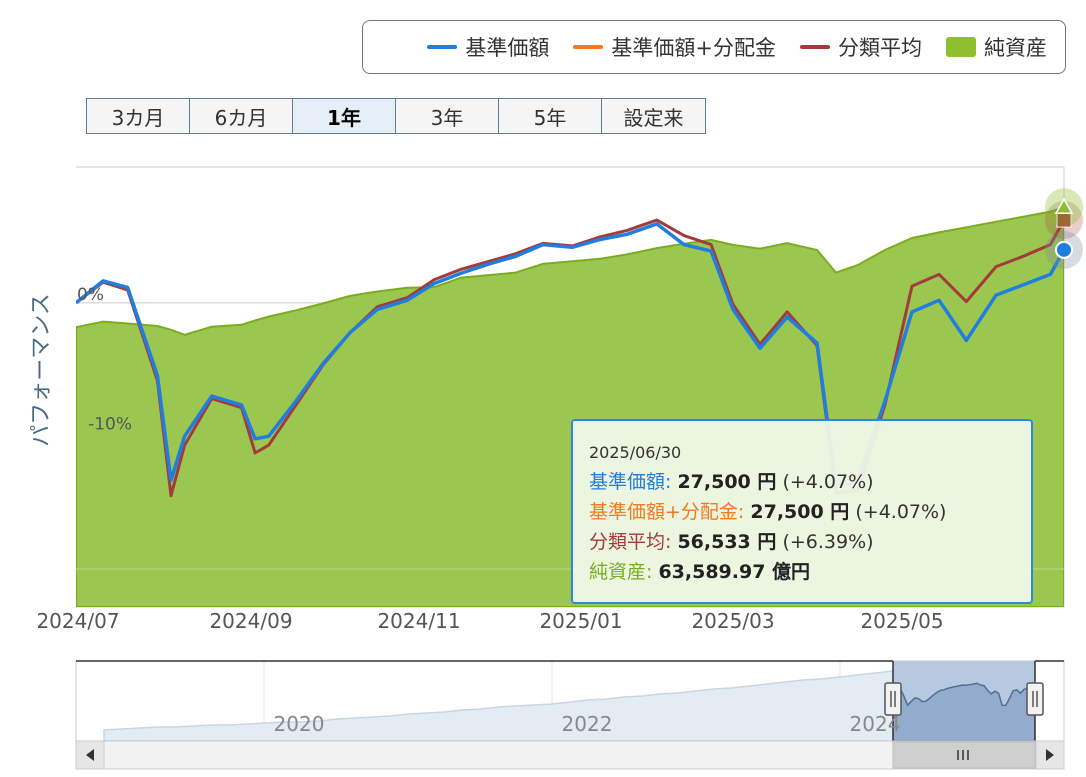  I want to click on x-tick-label-3: 2025/01, so click(580, 621).